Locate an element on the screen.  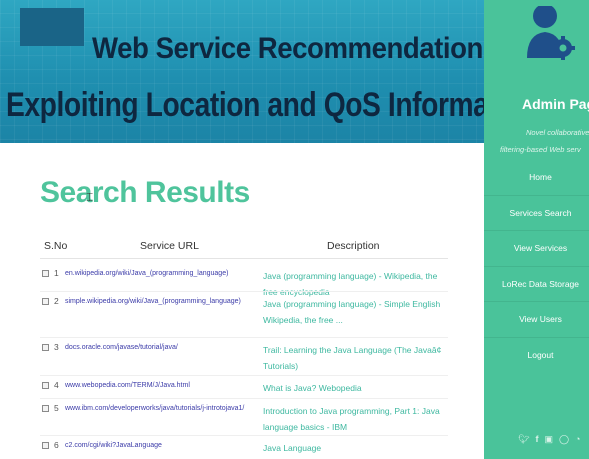
banner-decoration is located at coordinates (52, 27).